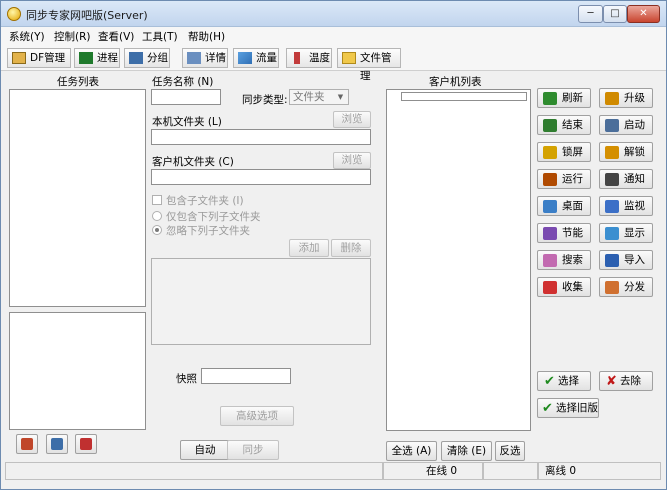 This screenshot has height=490, width=667. I want to click on toolbar-file-manage-label: 文件管理, so click(376, 67).